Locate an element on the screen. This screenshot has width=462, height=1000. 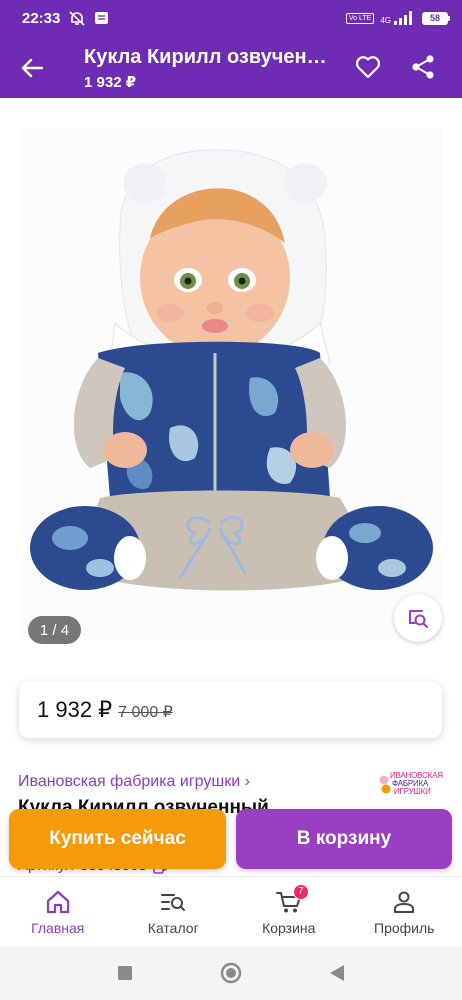
page-title: Кукла Кирилл озвученный is located at coordinates (210, 57).